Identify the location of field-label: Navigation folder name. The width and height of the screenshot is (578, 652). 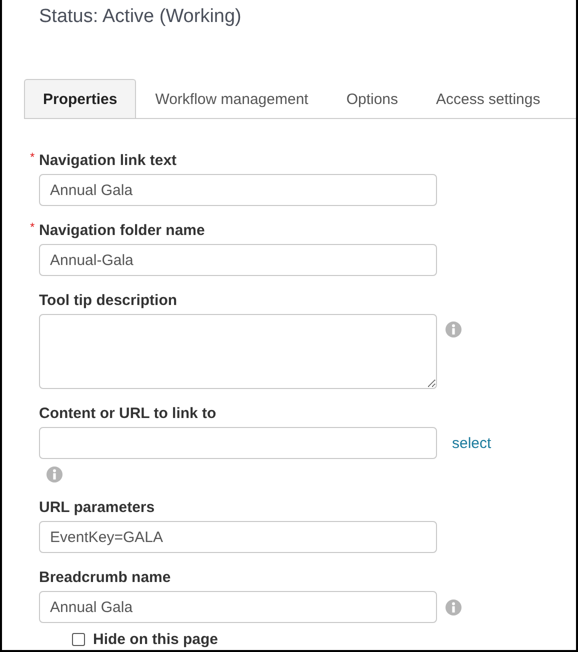
(122, 230).